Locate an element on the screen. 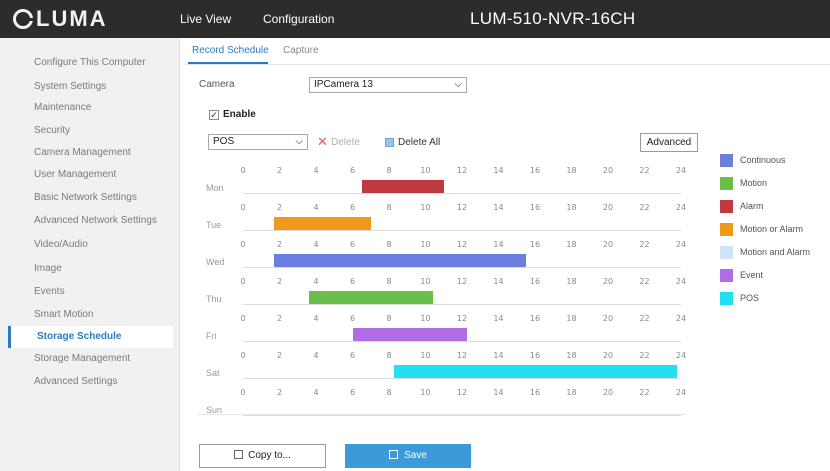 The height and width of the screenshot is (471, 830). schedule-segment-pos is located at coordinates (536, 371).